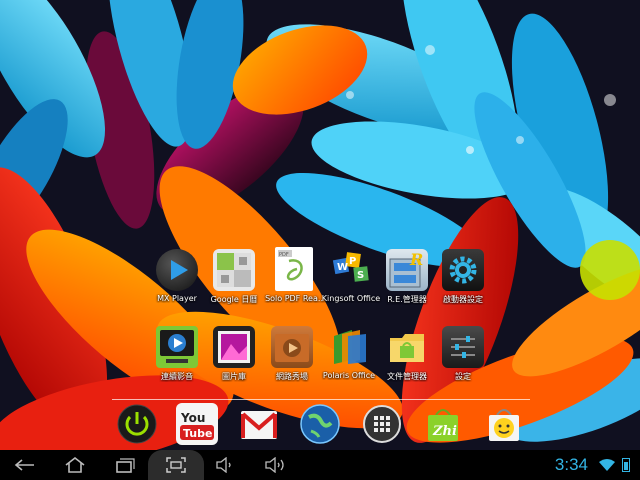  I want to click on wifi-icon, so click(607, 466).